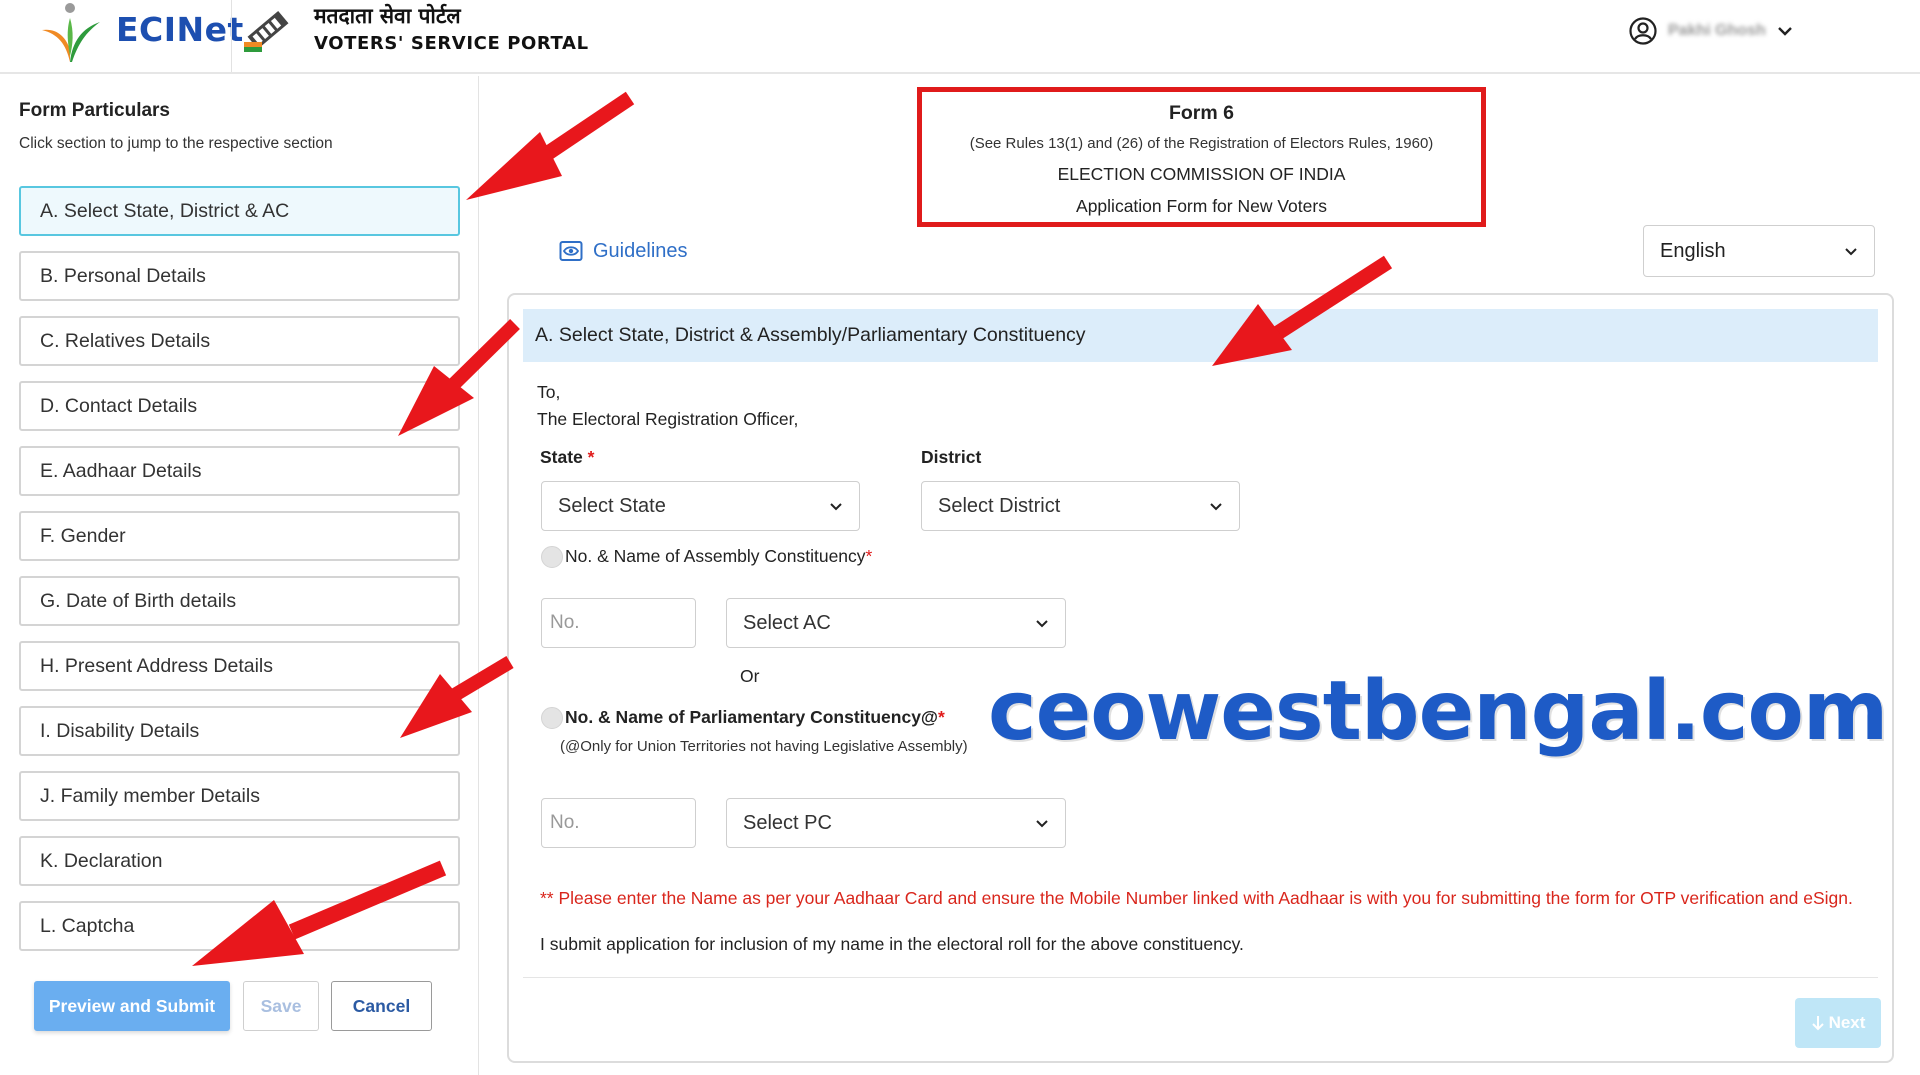 Image resolution: width=1920 pixels, height=1075 pixels. Describe the element at coordinates (239, 861) in the screenshot. I see `sidebar-item-declaration: K. Declaration` at that location.